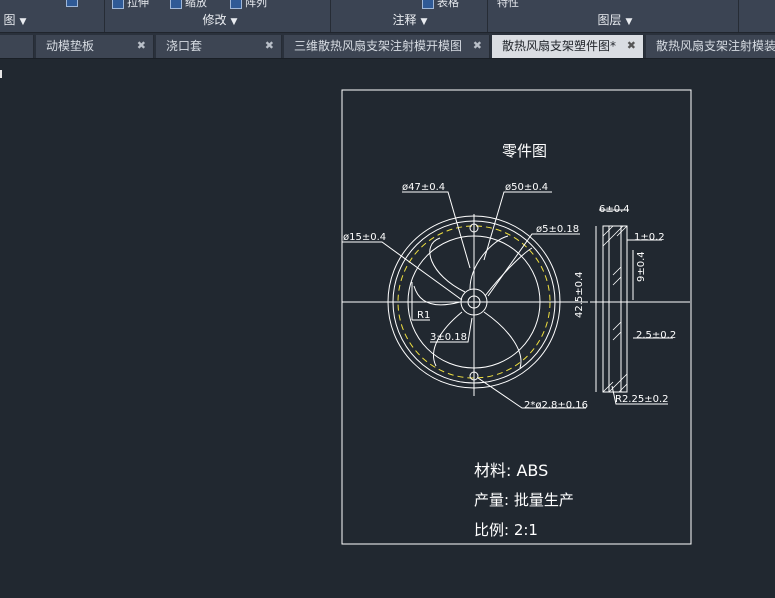  I want to click on dim-h9: 9±0.4, so click(641, 266).